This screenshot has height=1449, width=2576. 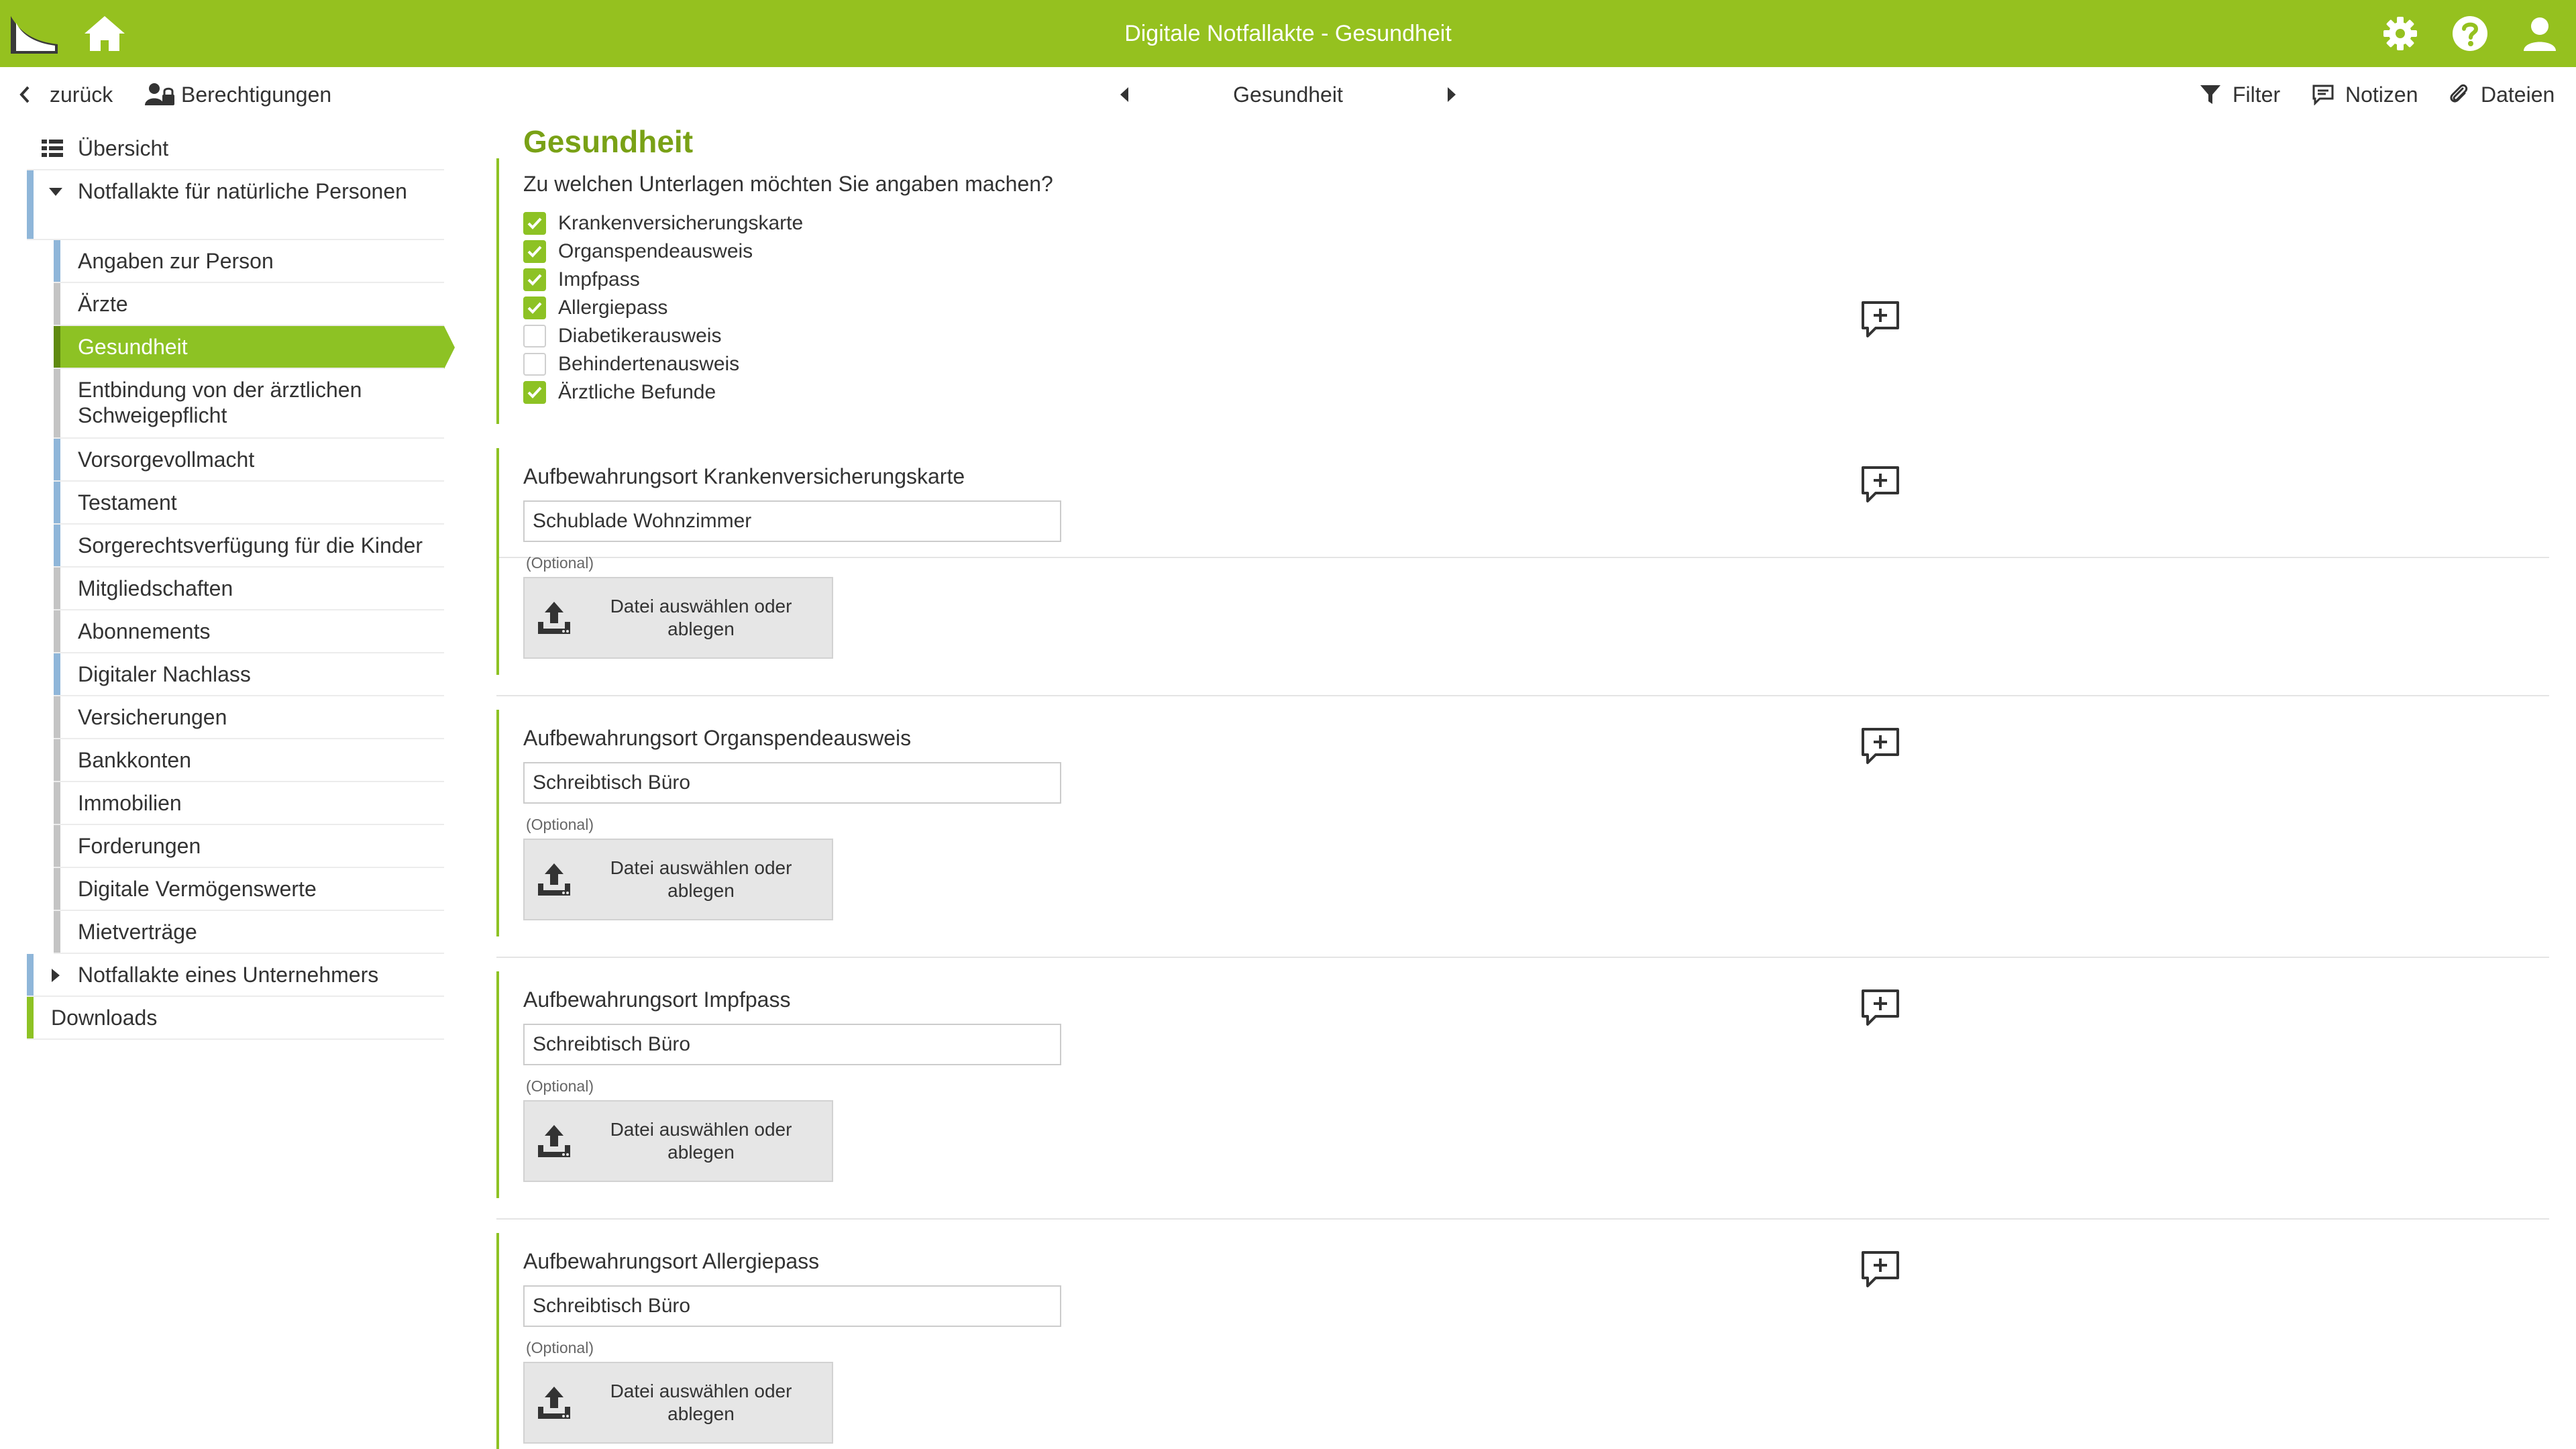 What do you see at coordinates (81, 94) in the screenshot?
I see `back-label: zurück` at bounding box center [81, 94].